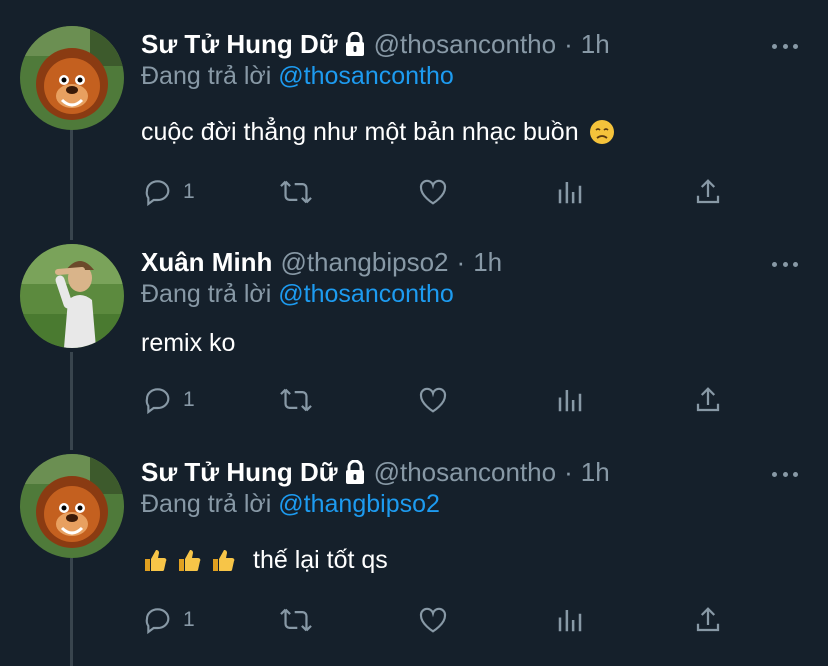 The width and height of the screenshot is (828, 666). What do you see at coordinates (360, 132) in the screenshot?
I see `tweet-text-content: cuộc đời thẳng như một bản nhạc buồn` at bounding box center [360, 132].